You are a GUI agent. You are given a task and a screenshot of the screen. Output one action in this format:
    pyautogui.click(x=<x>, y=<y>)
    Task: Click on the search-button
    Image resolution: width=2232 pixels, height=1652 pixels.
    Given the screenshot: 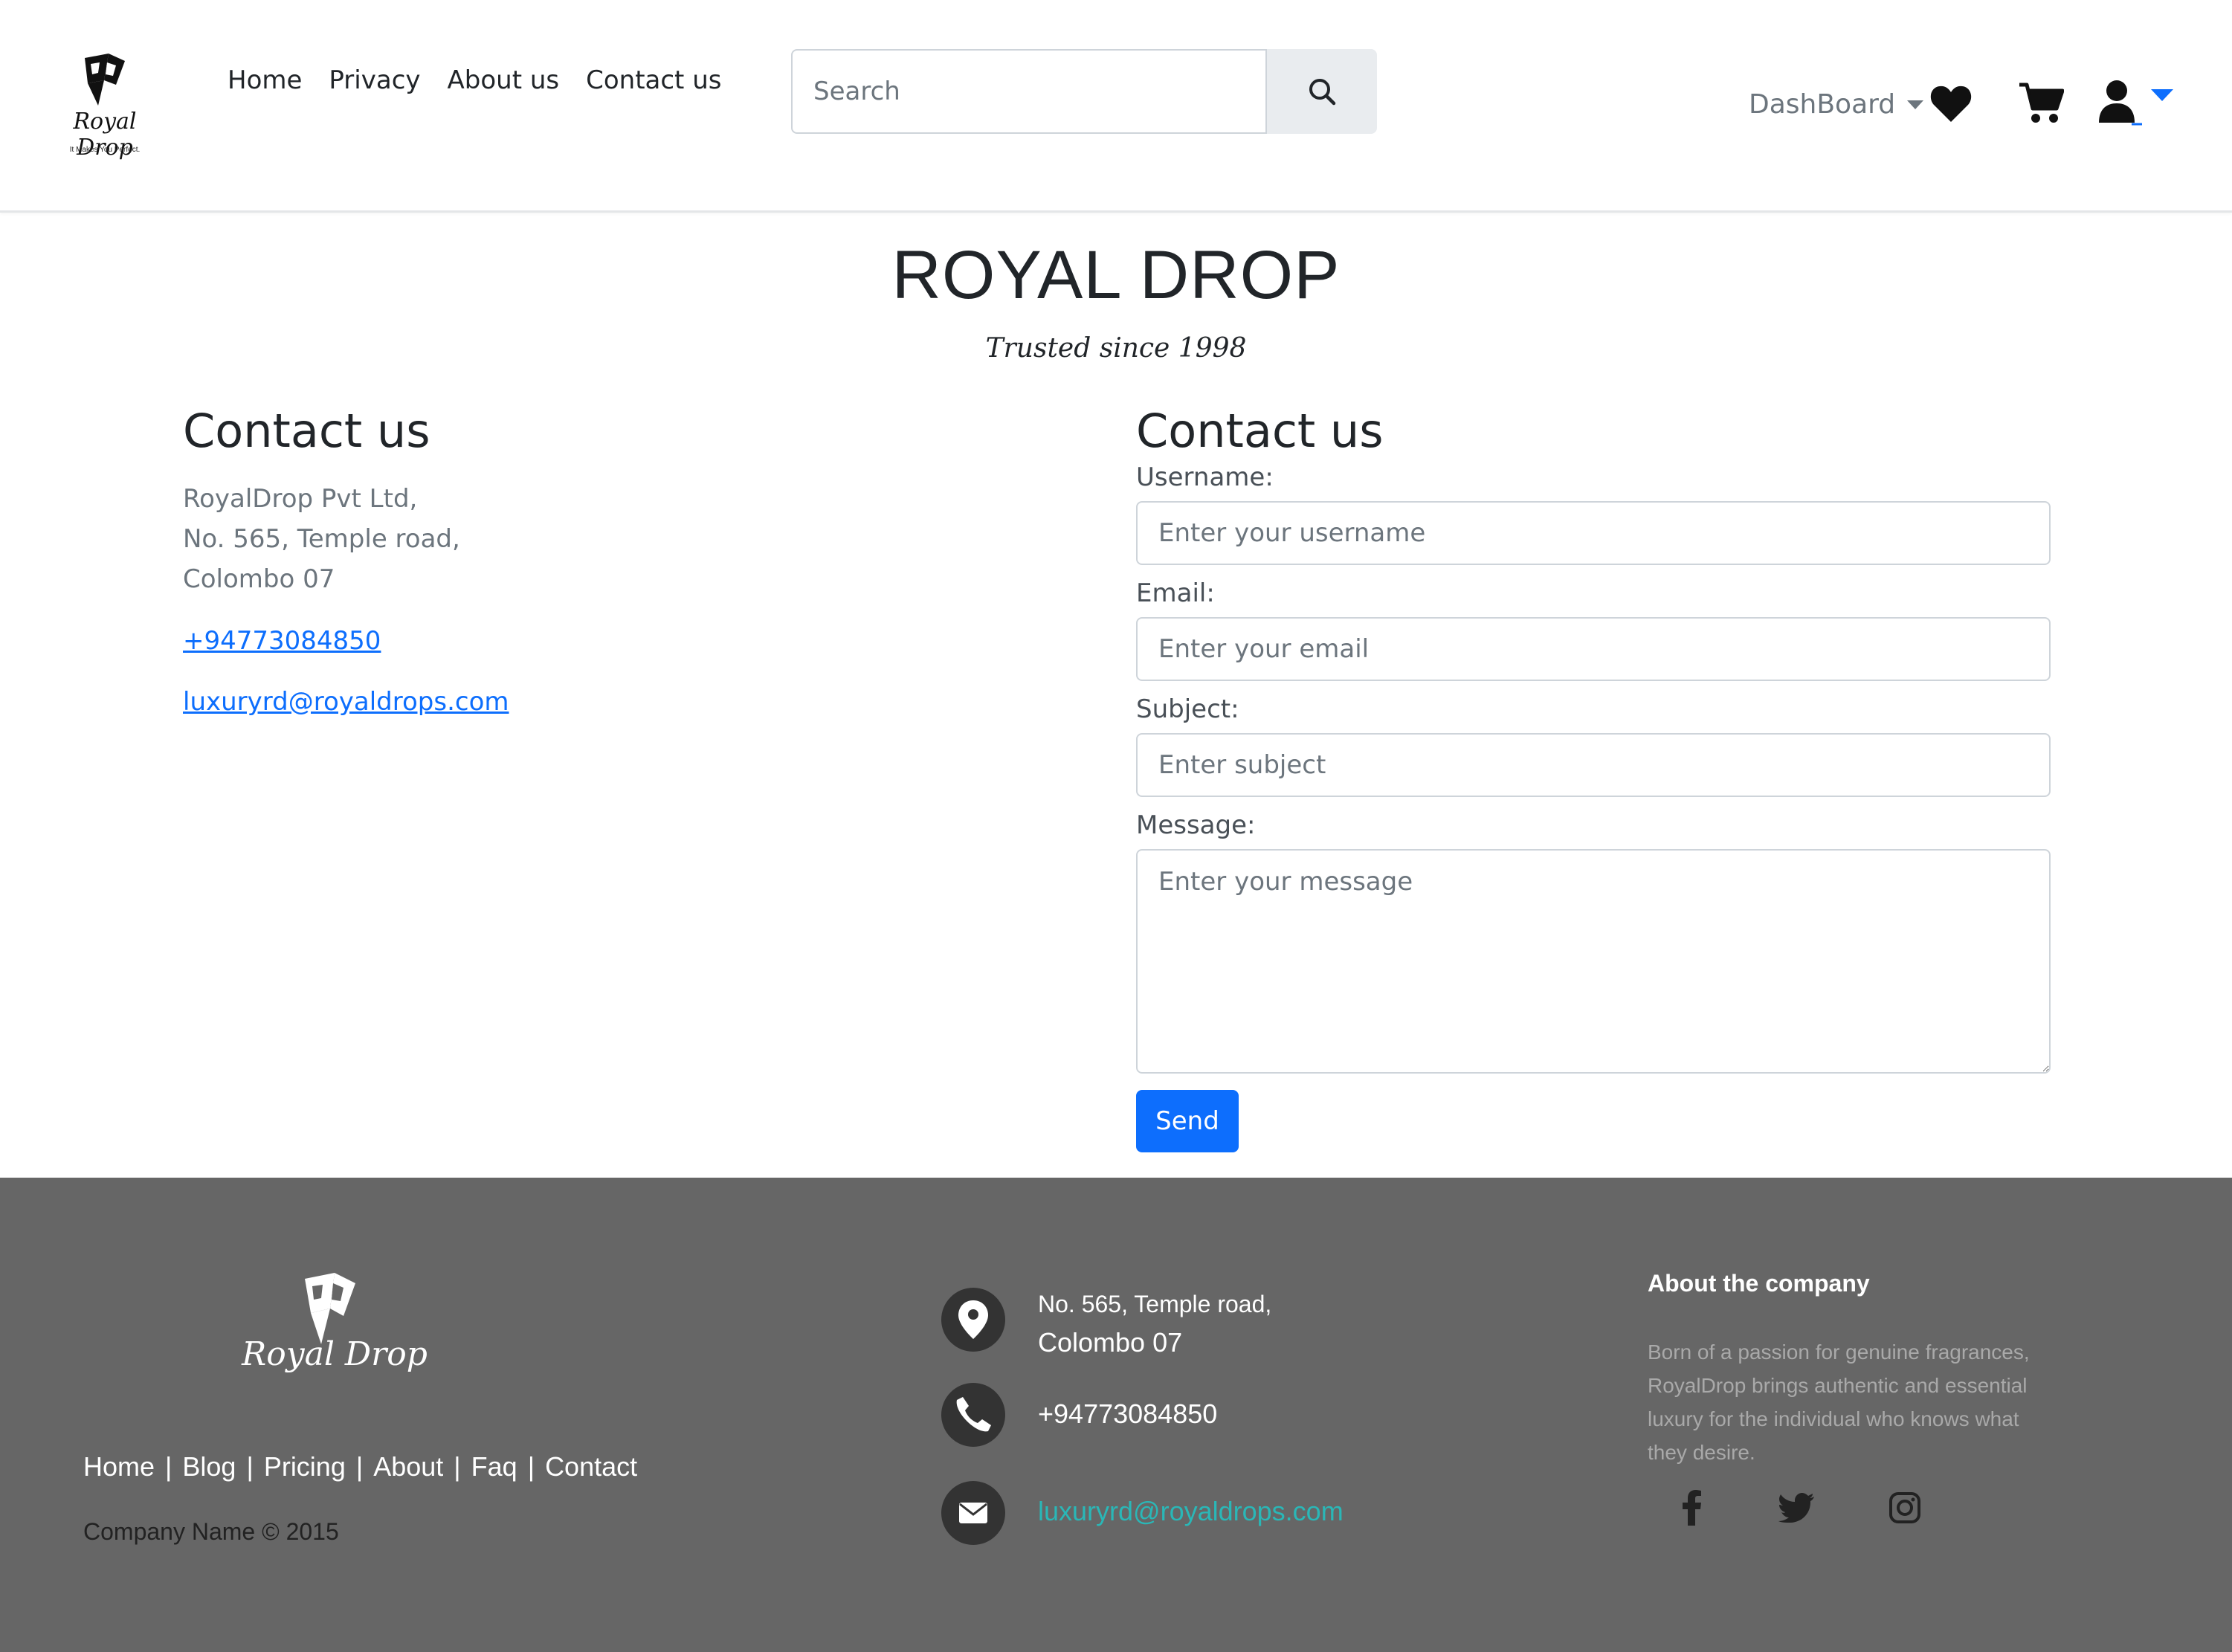 What is the action you would take?
    pyautogui.click(x=1322, y=91)
    